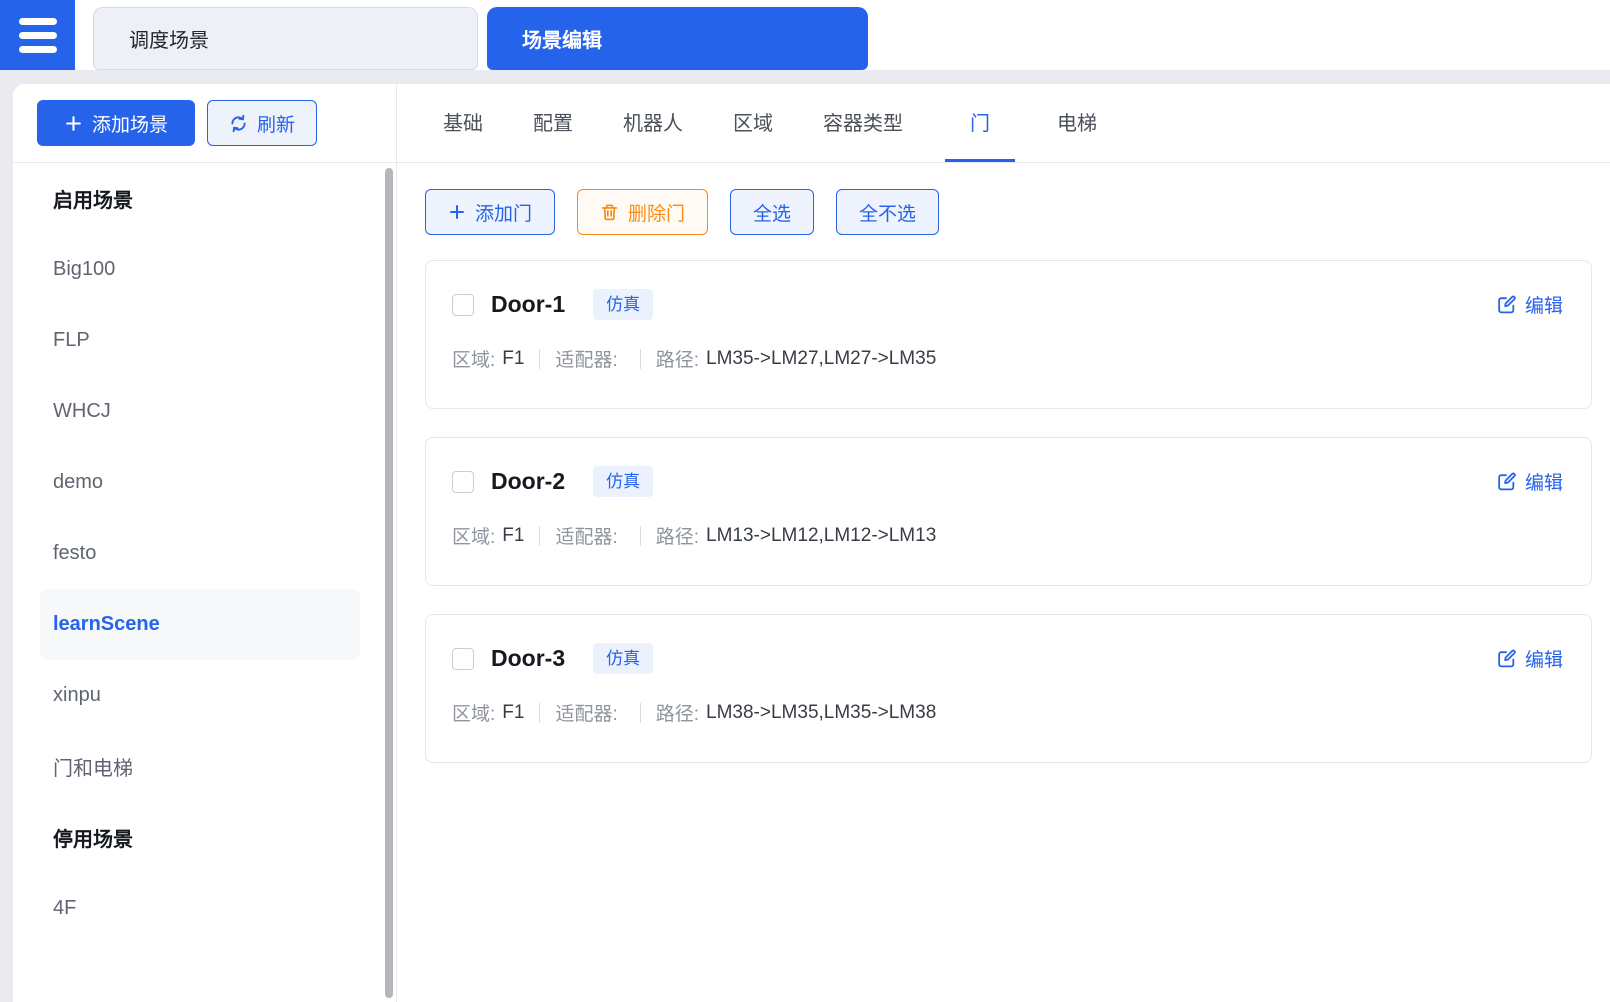  I want to click on door-name: Door-1, so click(528, 304).